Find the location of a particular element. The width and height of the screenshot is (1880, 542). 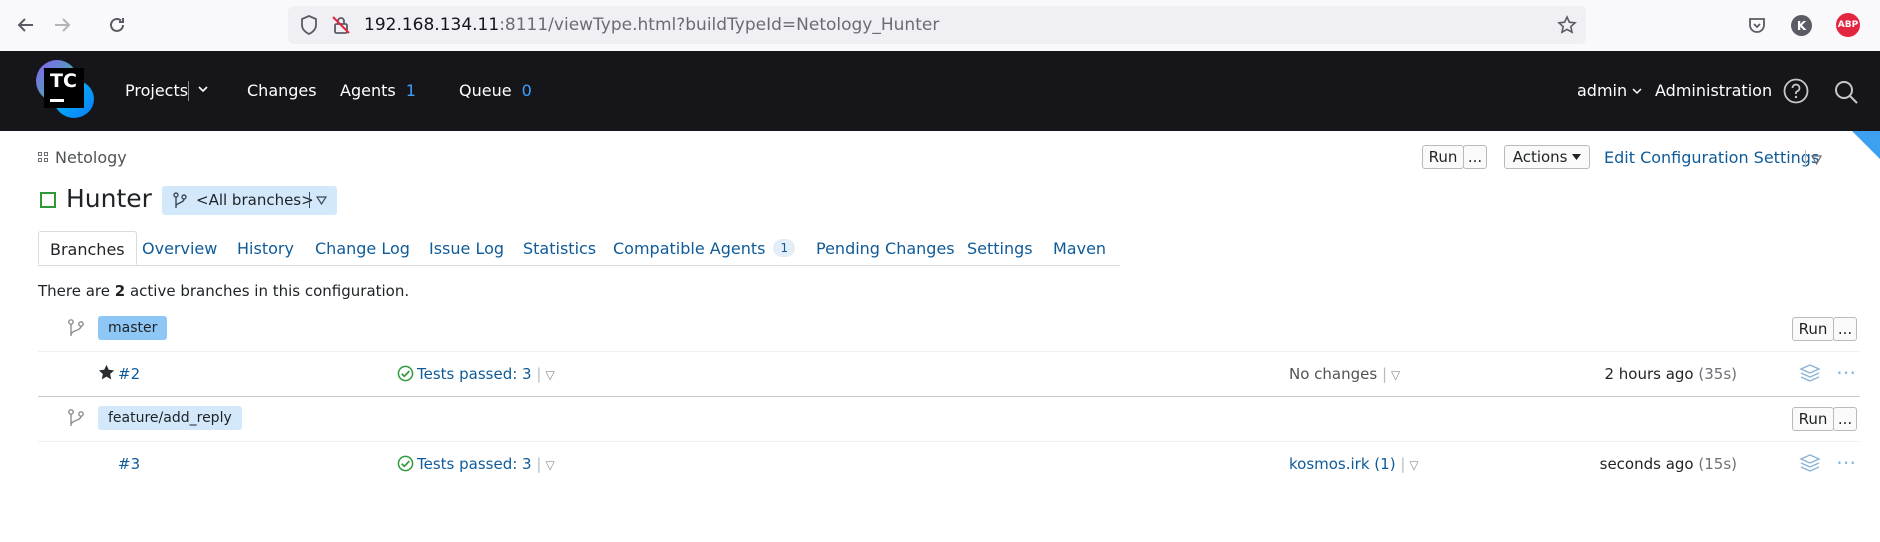

build-number-link: #3 is located at coordinates (129, 464).